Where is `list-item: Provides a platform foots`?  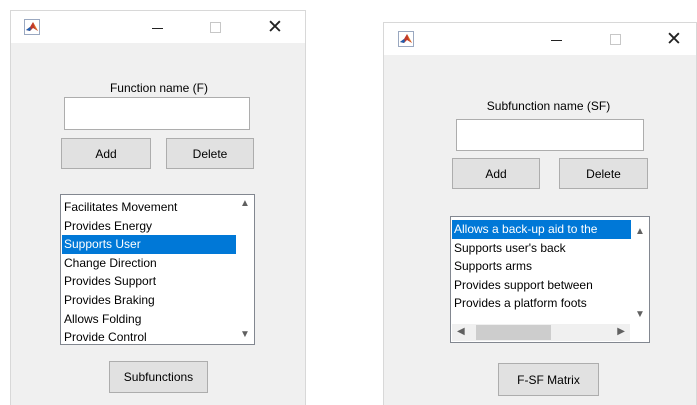 list-item: Provides a platform foots is located at coordinates (541, 303).